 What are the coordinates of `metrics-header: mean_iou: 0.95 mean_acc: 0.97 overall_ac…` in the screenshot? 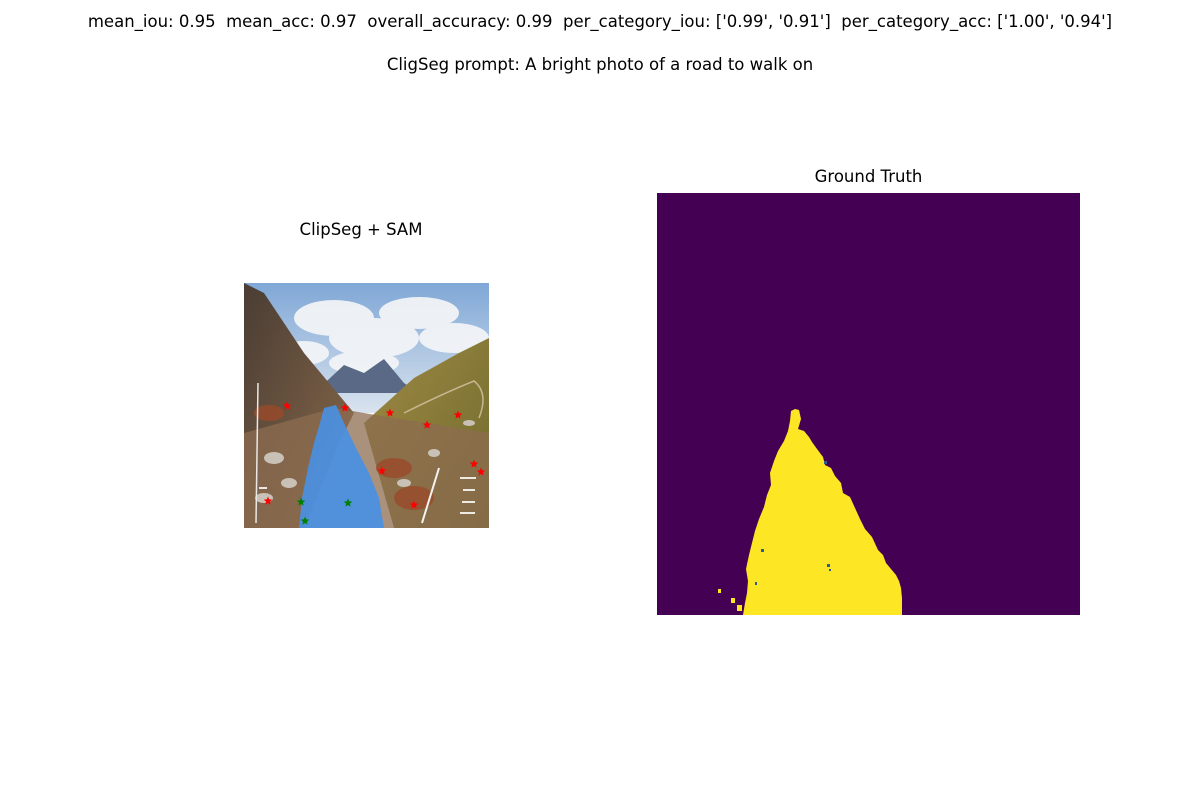 It's located at (600, 21).